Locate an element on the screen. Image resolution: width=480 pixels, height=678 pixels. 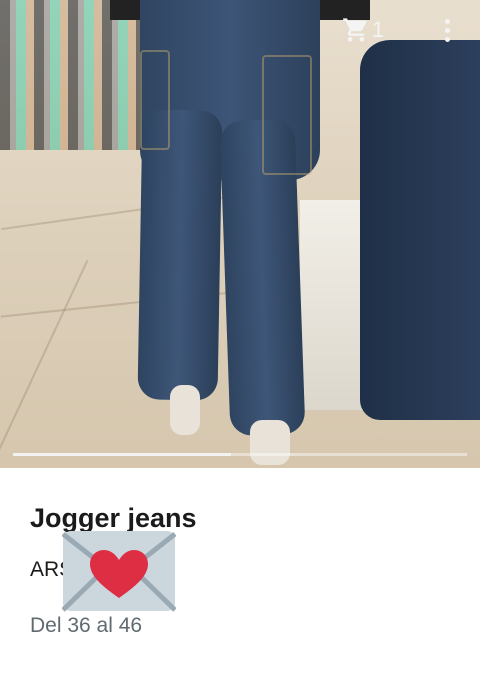
background-mannequins is located at coordinates (70, 75).